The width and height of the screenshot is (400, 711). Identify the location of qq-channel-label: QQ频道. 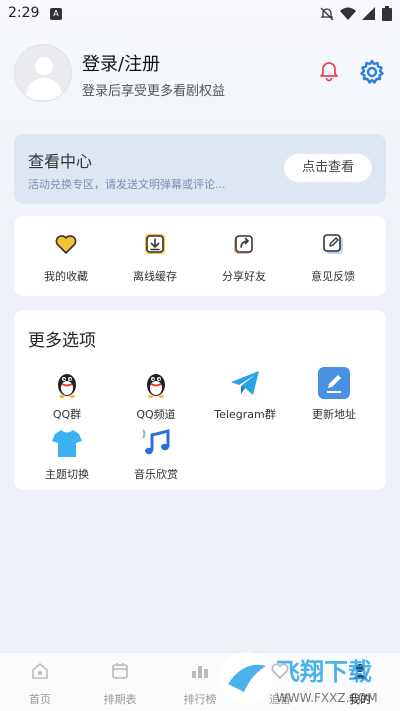
(156, 414).